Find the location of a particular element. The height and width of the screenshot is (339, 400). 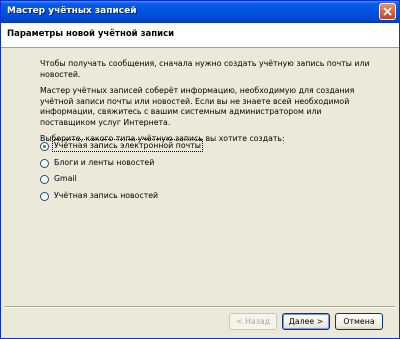

radio-email-account is located at coordinates (44, 146).